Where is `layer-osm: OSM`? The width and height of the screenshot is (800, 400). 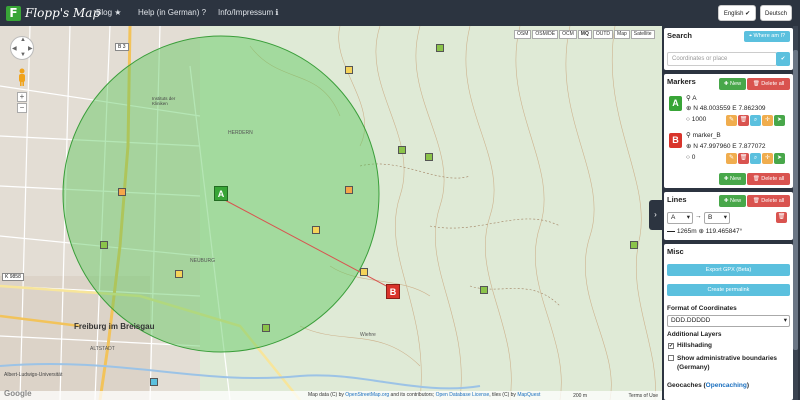
layer-osm: OSM is located at coordinates (523, 34).